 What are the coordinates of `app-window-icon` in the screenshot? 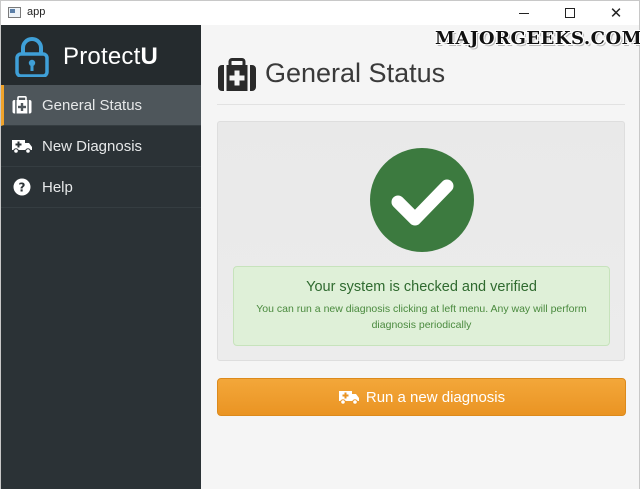 It's located at (14, 12).